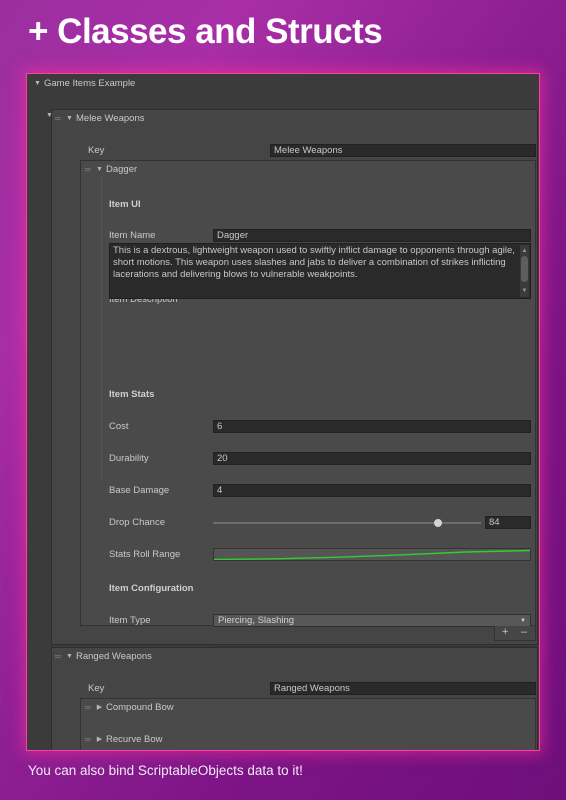  What do you see at coordinates (145, 554) in the screenshot?
I see `stats-roll-range-label: Stats Roll Range` at bounding box center [145, 554].